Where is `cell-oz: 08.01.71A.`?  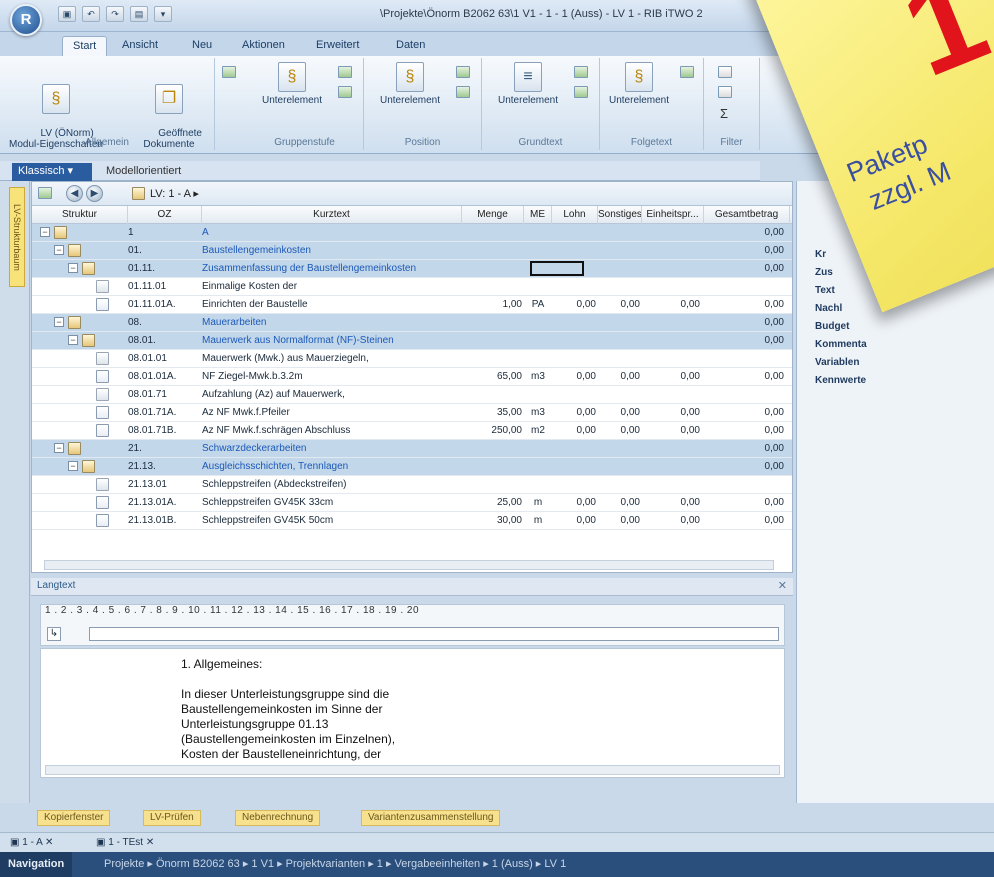 cell-oz: 08.01.71A. is located at coordinates (163, 412).